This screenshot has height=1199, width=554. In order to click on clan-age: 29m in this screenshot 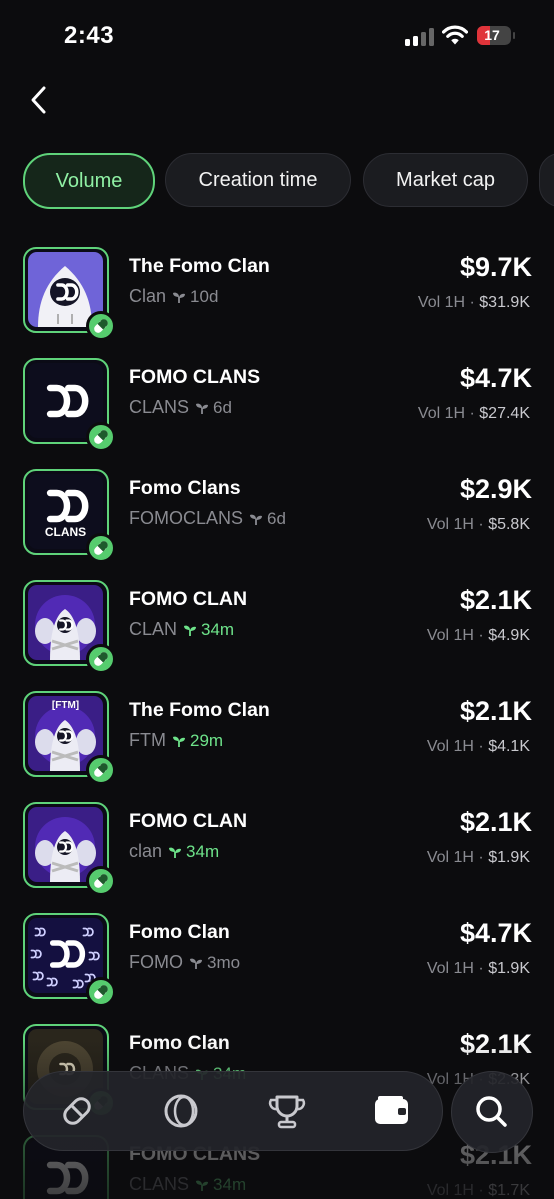, I will do `click(206, 740)`.